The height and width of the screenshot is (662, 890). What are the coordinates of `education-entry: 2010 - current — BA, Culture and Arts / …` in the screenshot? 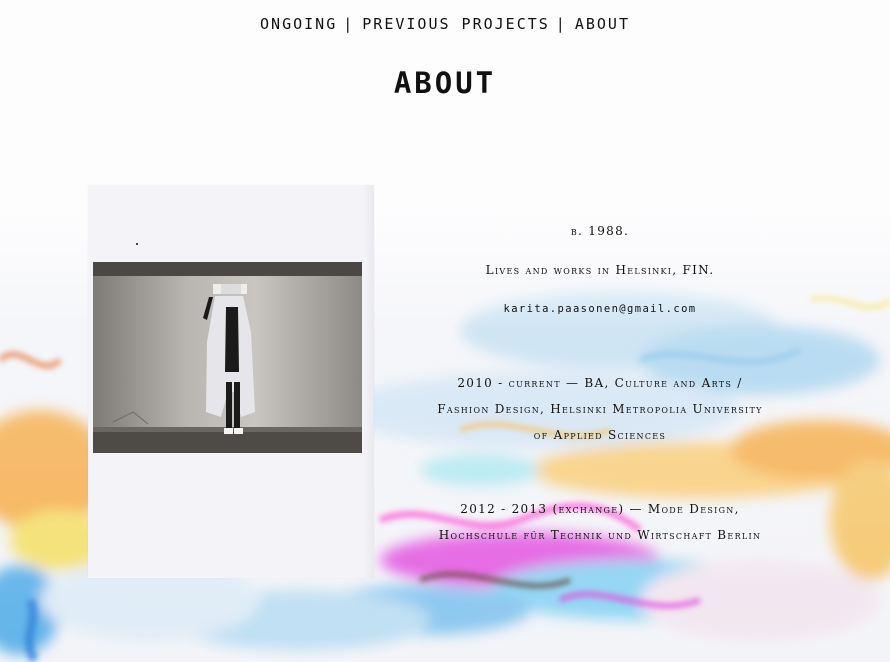 It's located at (595, 409).